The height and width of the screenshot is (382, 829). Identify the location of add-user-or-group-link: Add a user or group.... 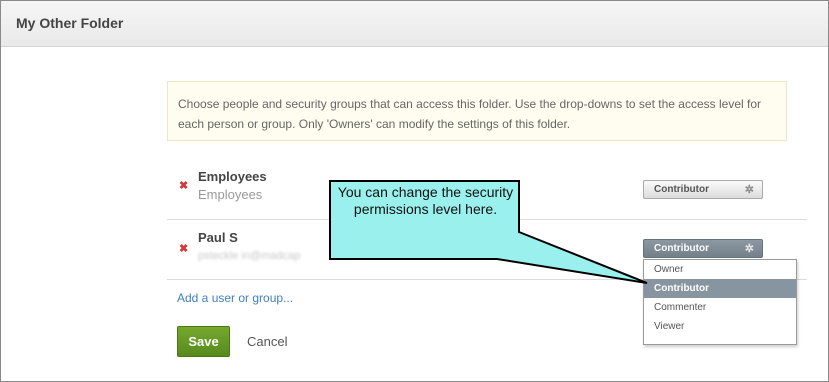
(235, 298).